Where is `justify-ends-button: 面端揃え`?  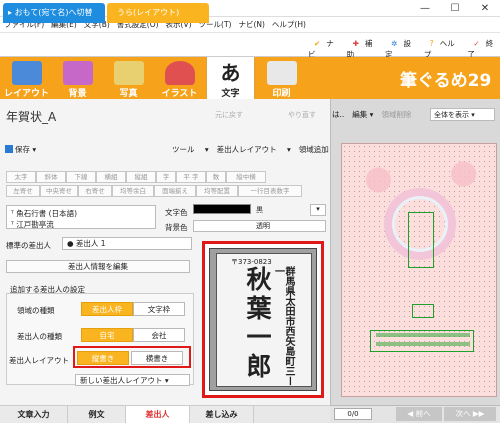 justify-ends-button: 面端揃え is located at coordinates (175, 191).